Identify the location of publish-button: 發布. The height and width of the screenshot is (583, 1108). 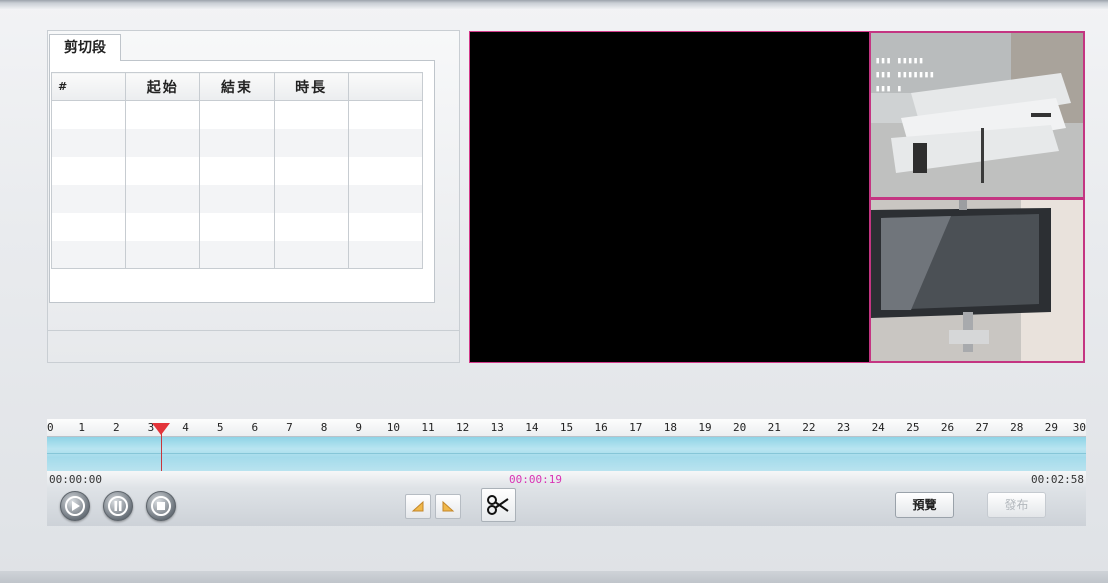
(1016, 505).